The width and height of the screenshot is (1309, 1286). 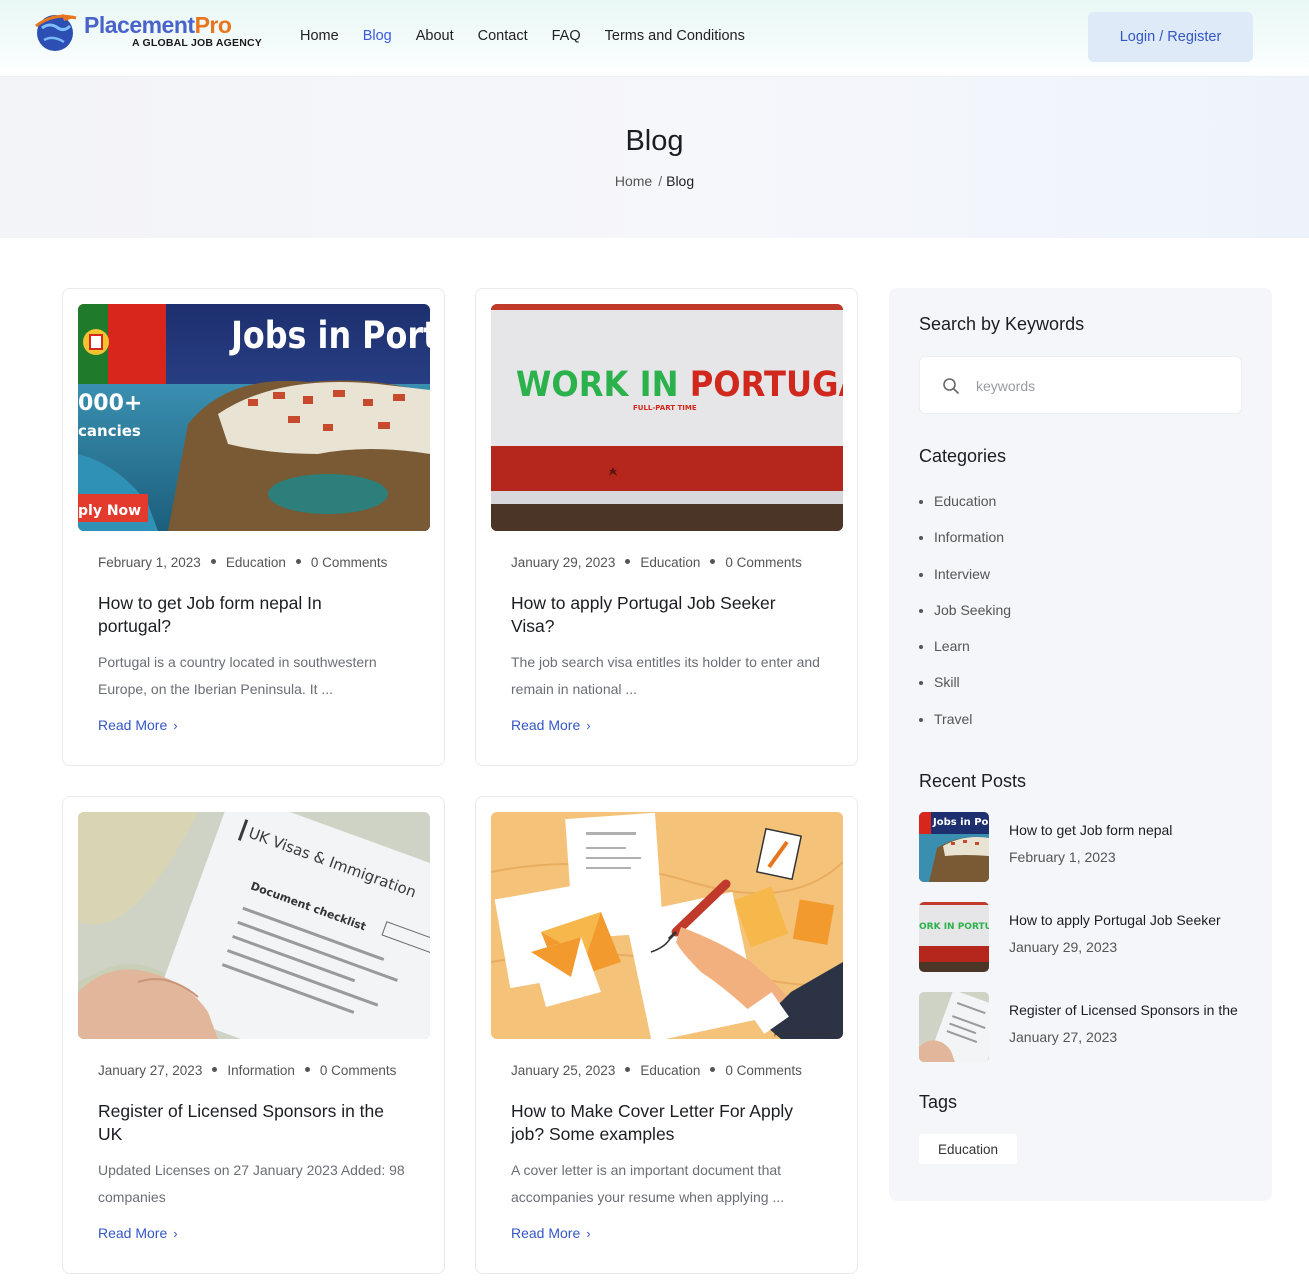 What do you see at coordinates (968, 1149) in the screenshot?
I see `tag-education: Education` at bounding box center [968, 1149].